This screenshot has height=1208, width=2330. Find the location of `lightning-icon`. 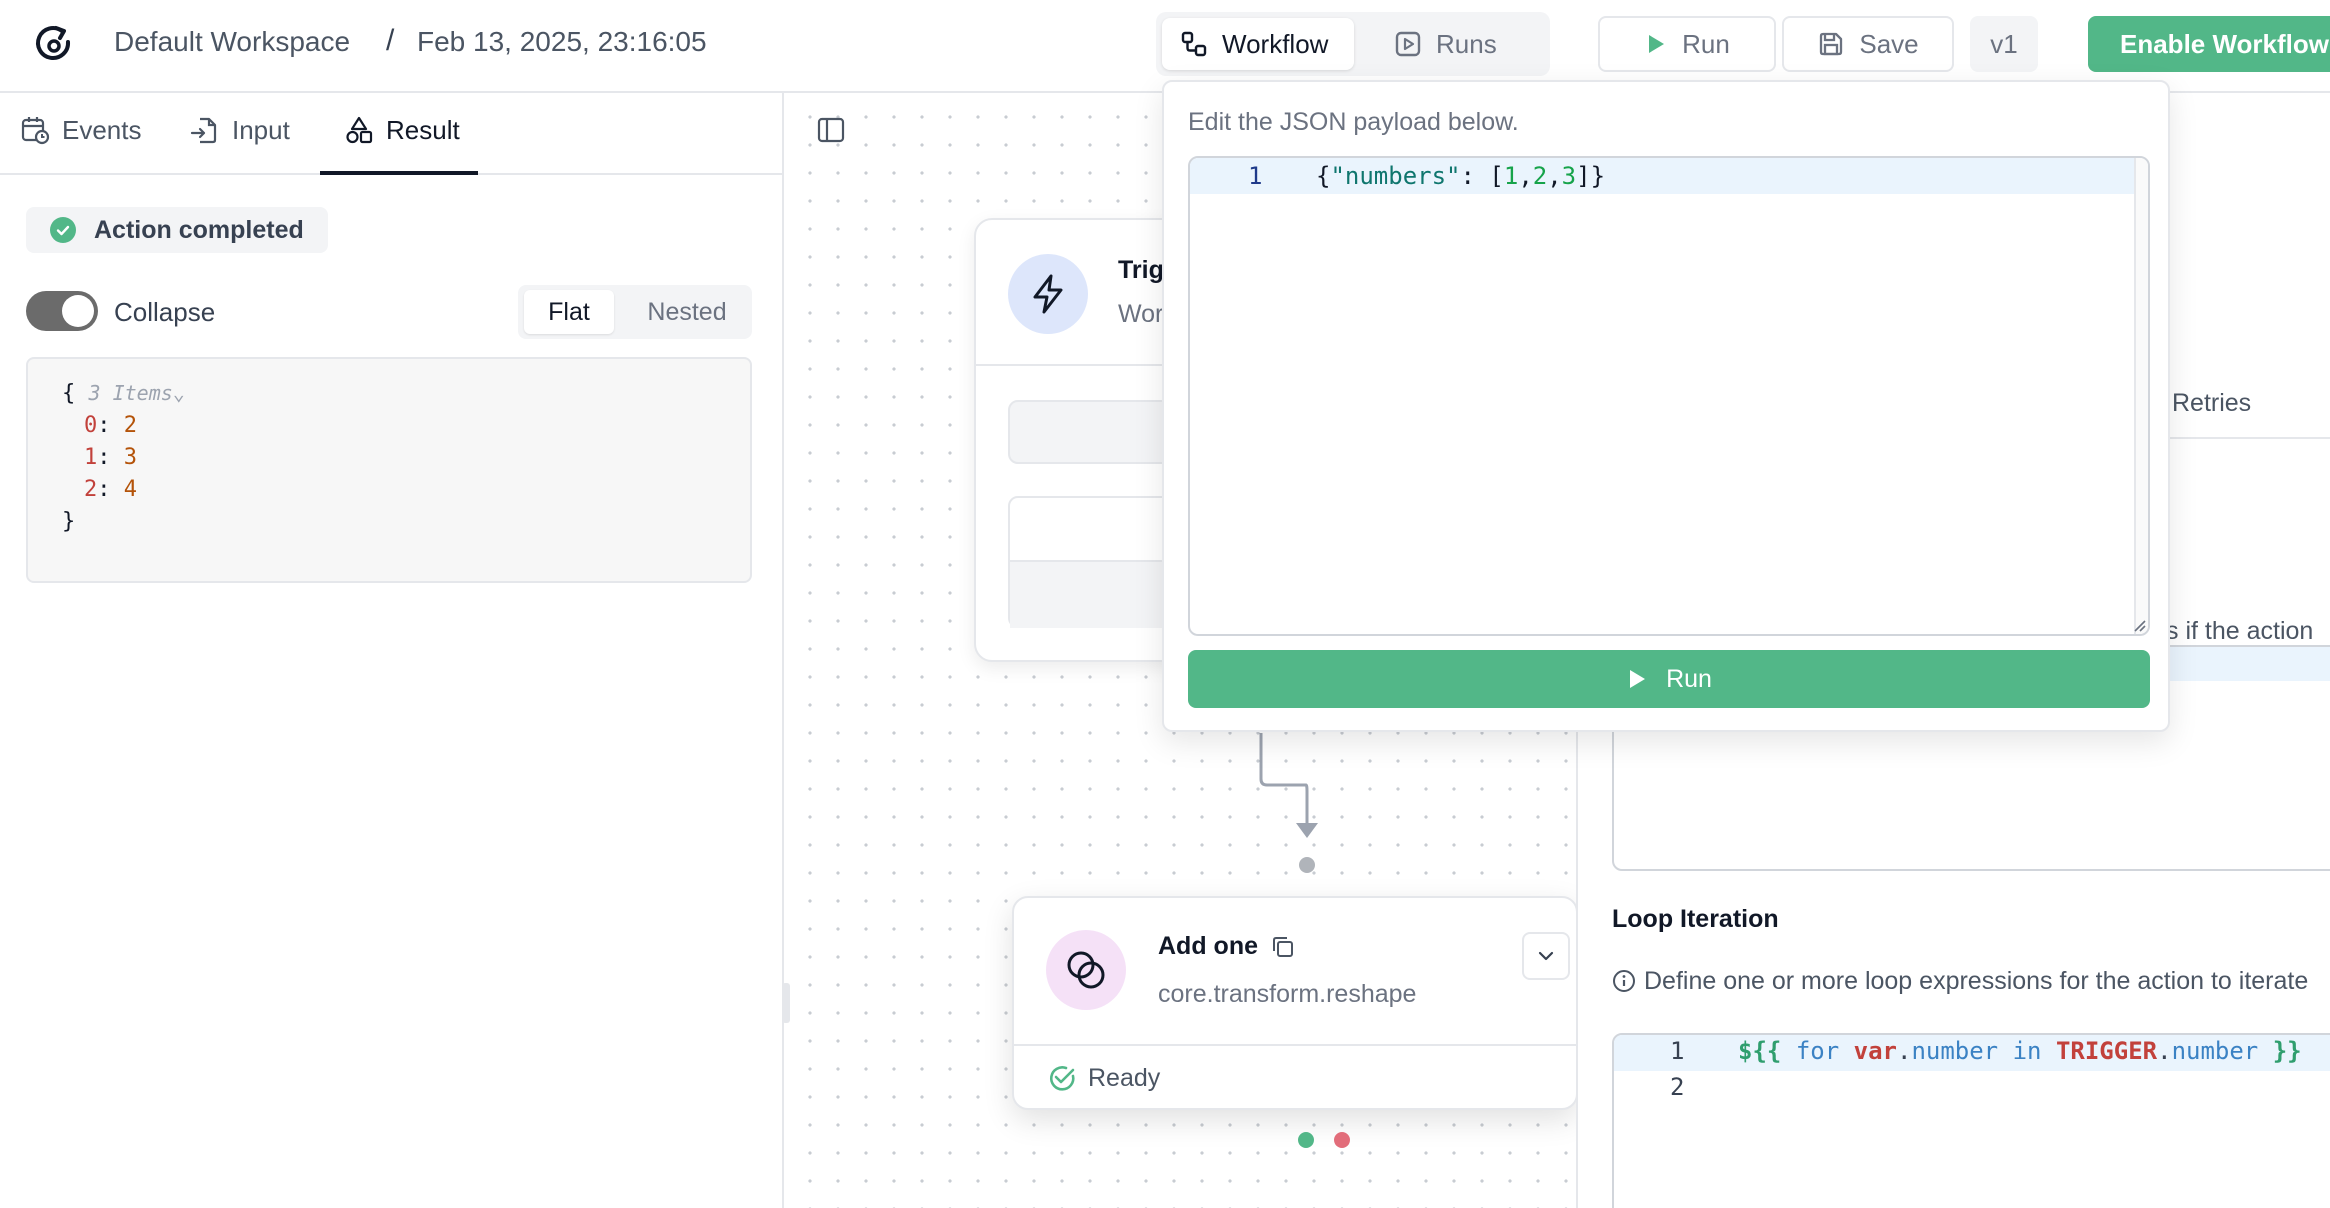

lightning-icon is located at coordinates (1048, 294).